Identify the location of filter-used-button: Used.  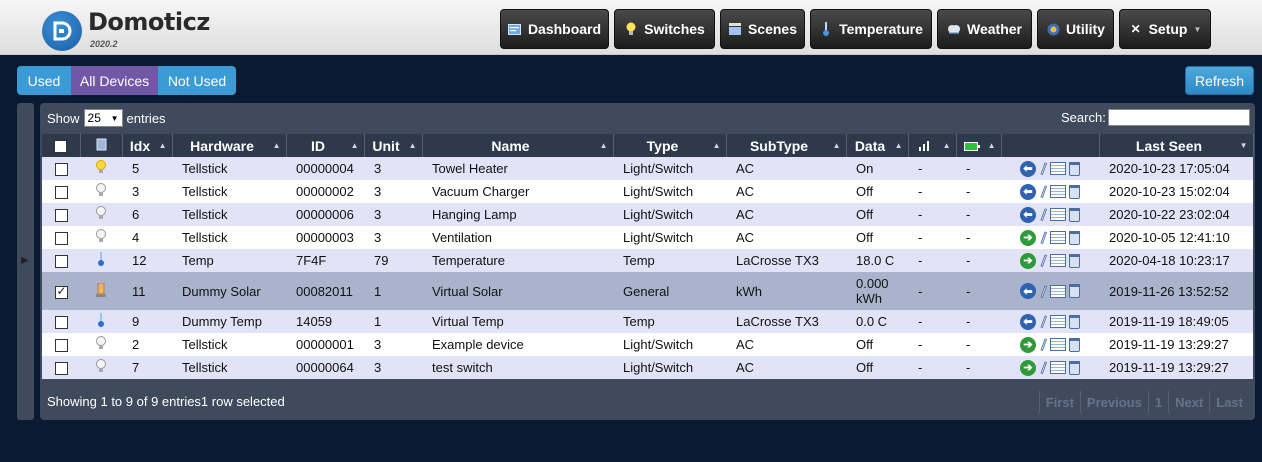
(44, 80).